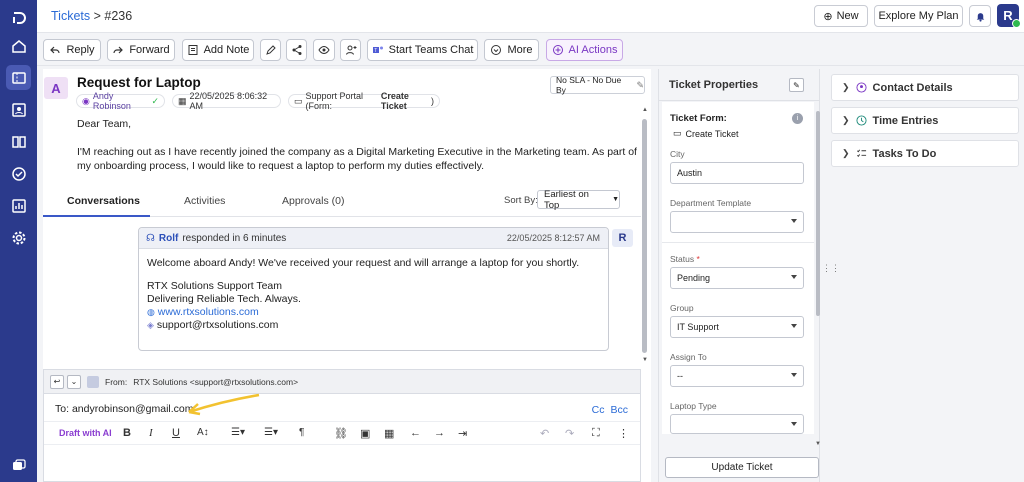  I want to click on share-button, so click(296, 50).